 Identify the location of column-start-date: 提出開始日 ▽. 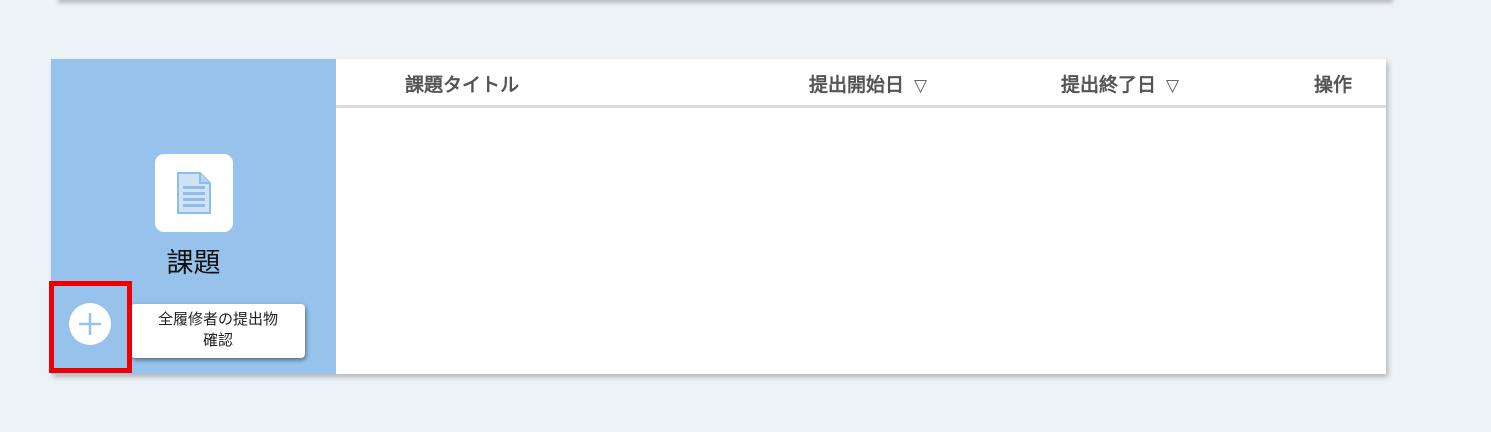
(868, 83).